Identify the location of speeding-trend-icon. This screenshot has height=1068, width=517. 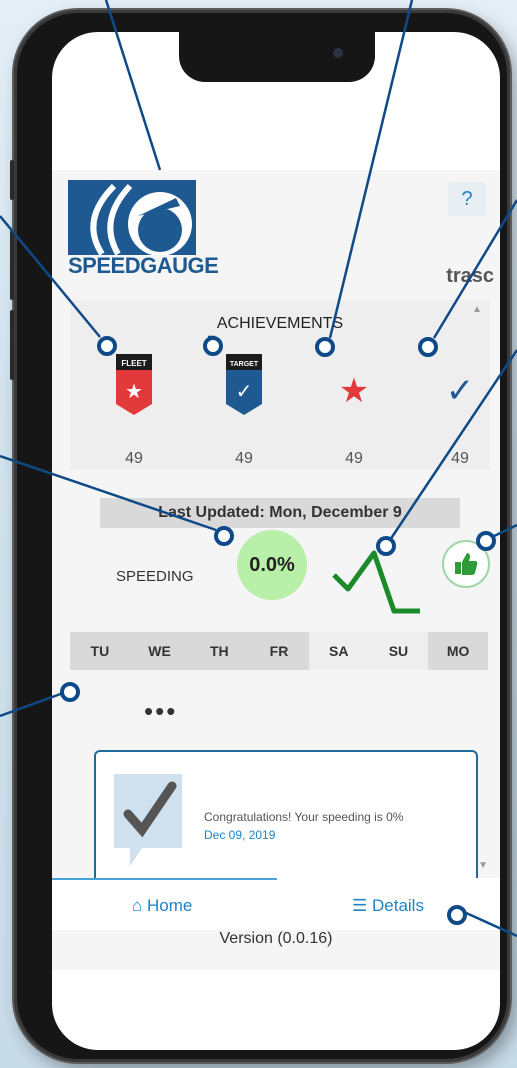
(376, 582).